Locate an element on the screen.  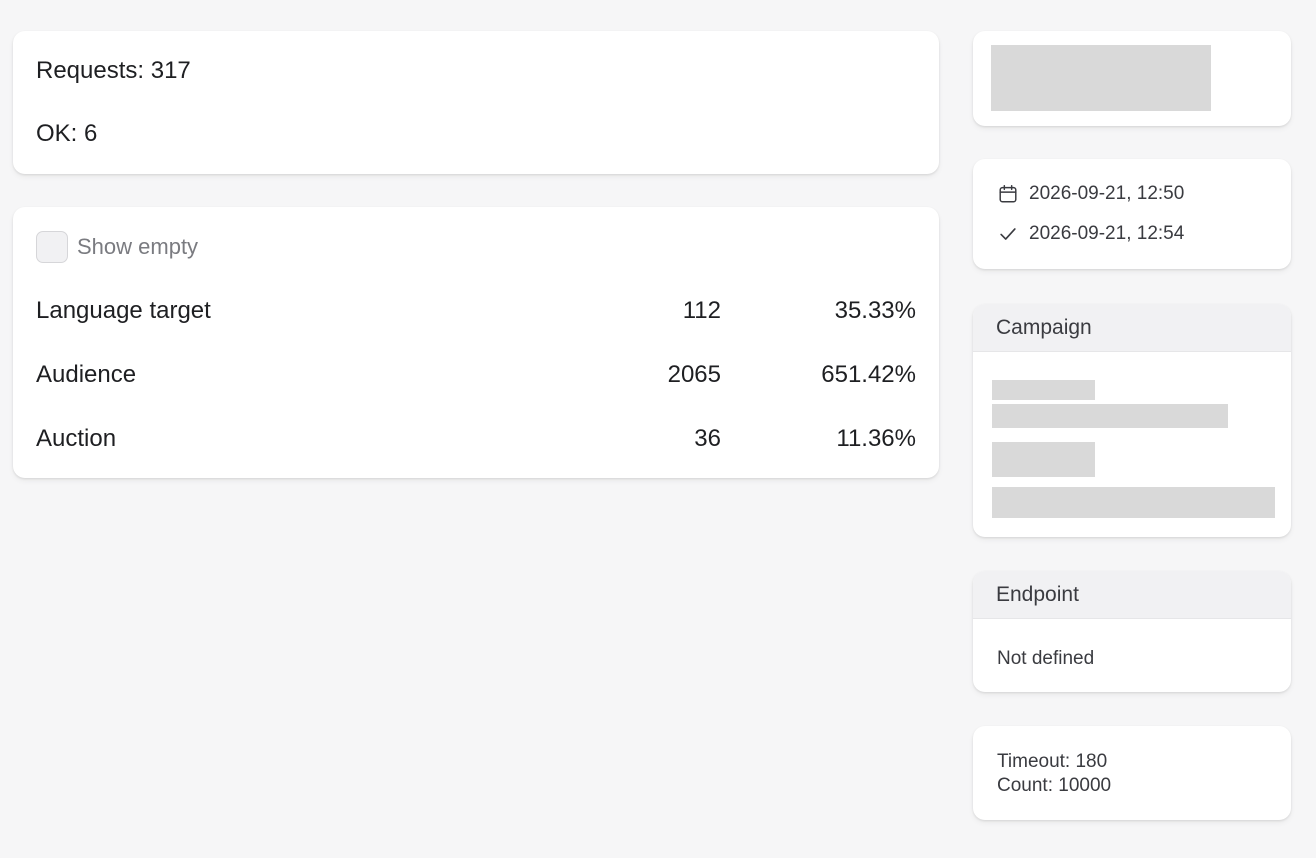
endpoint-card: Endpoint Not defined is located at coordinates (1132, 631).